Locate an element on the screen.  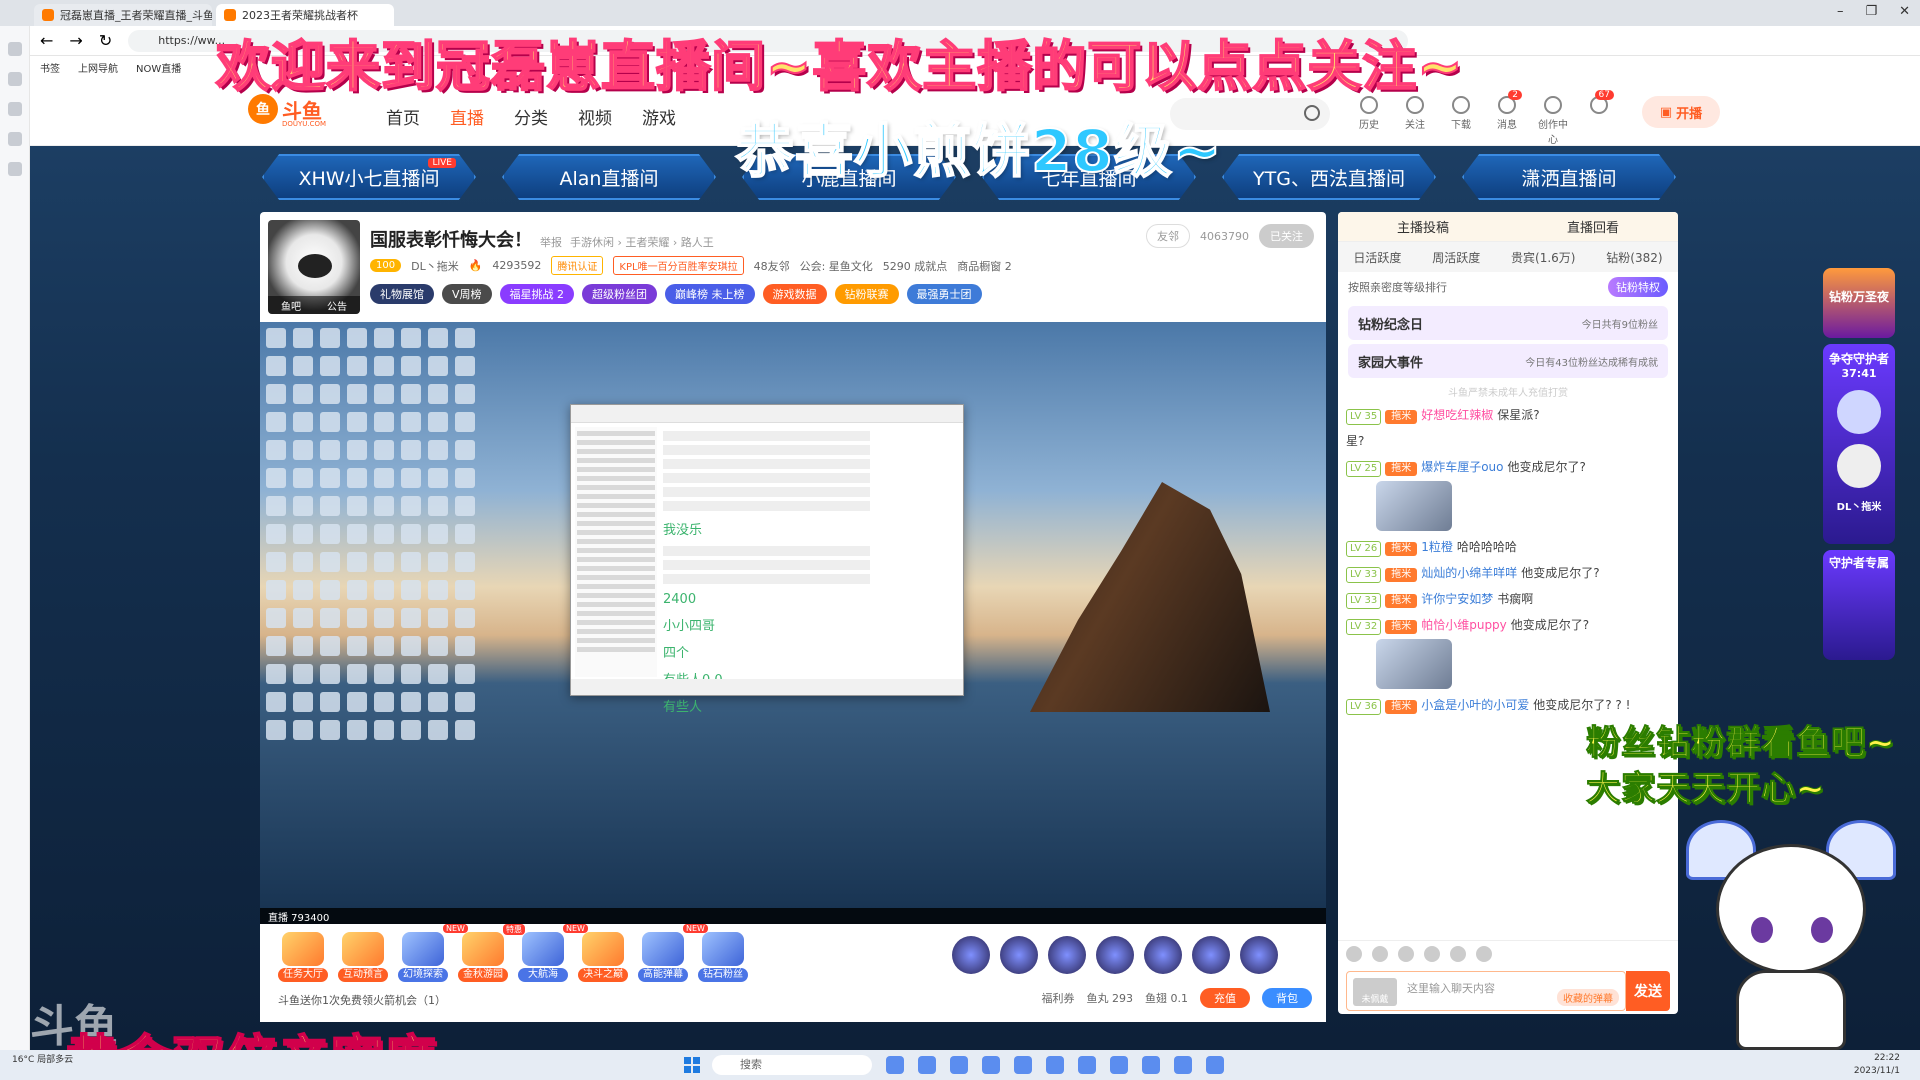
streamer-name: DL丶拖米 is located at coordinates (435, 266).